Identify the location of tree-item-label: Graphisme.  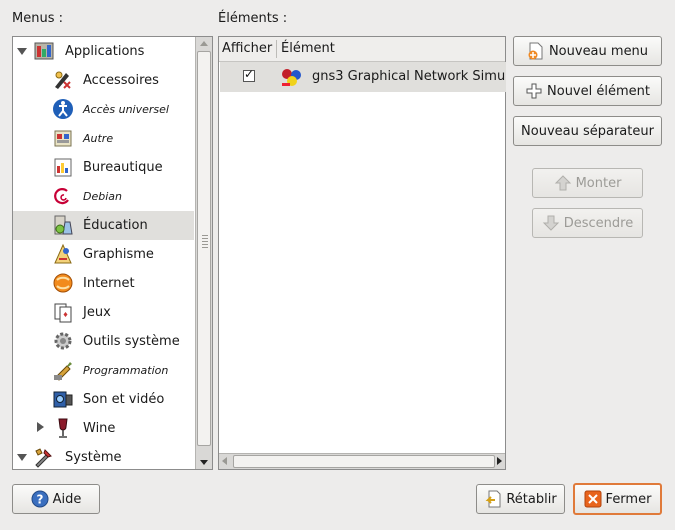
(118, 254).